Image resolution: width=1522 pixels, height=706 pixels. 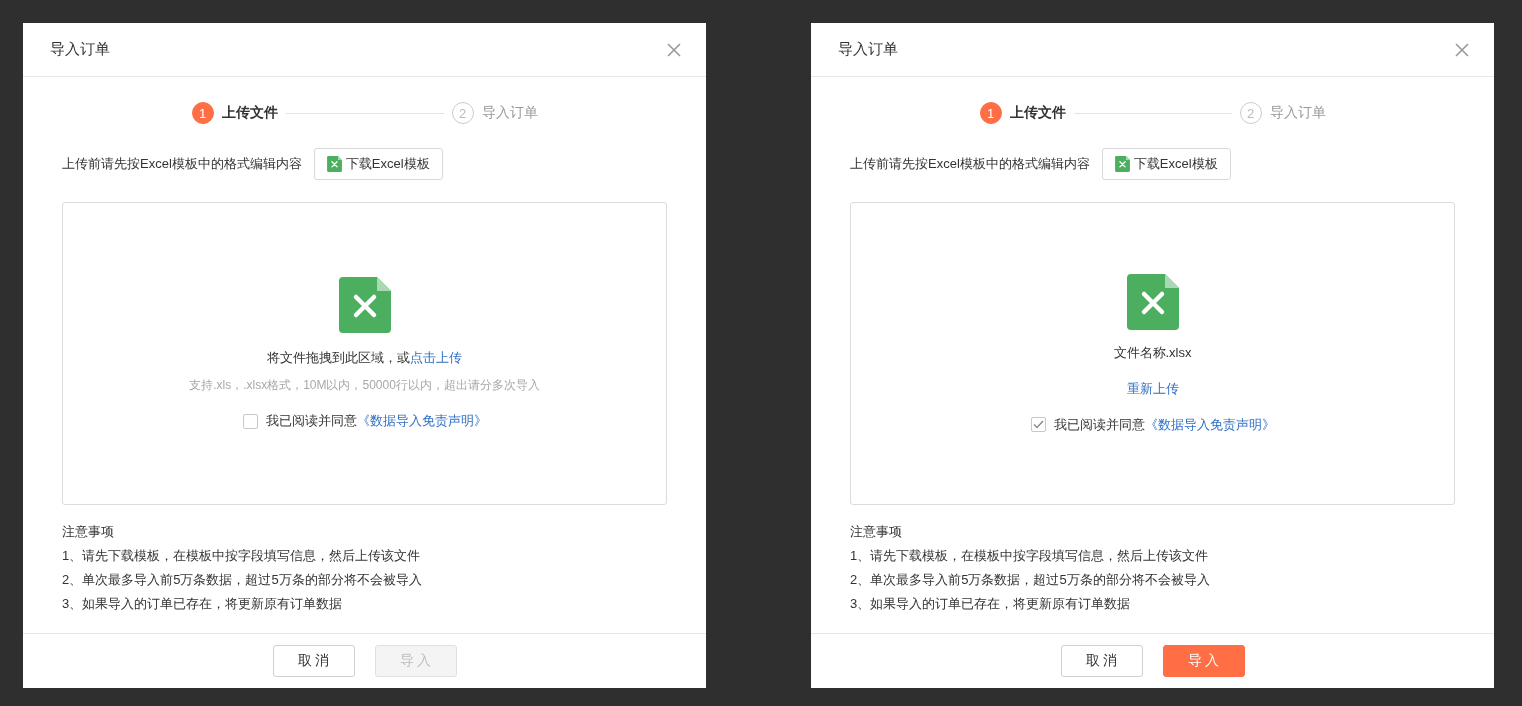 What do you see at coordinates (364, 358) in the screenshot?
I see `drop-prompt-text: 将文件拖拽到此区域，或点击上传` at bounding box center [364, 358].